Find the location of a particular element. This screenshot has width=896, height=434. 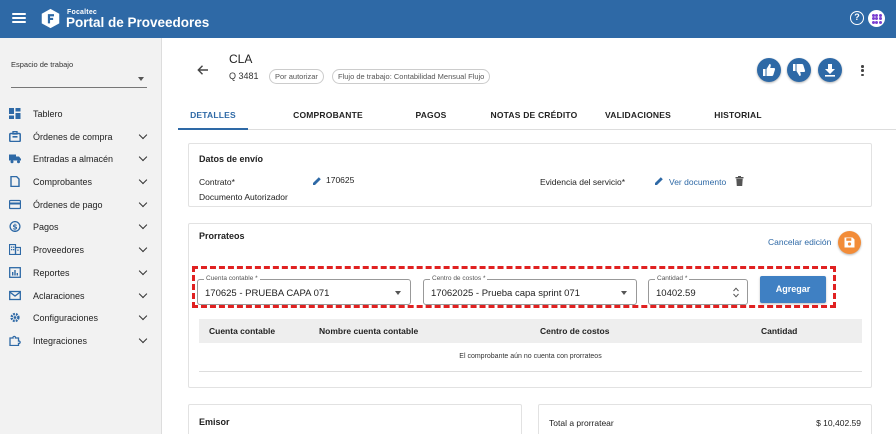

sidebar-item-integraciones: Integraciones is located at coordinates (80, 341).